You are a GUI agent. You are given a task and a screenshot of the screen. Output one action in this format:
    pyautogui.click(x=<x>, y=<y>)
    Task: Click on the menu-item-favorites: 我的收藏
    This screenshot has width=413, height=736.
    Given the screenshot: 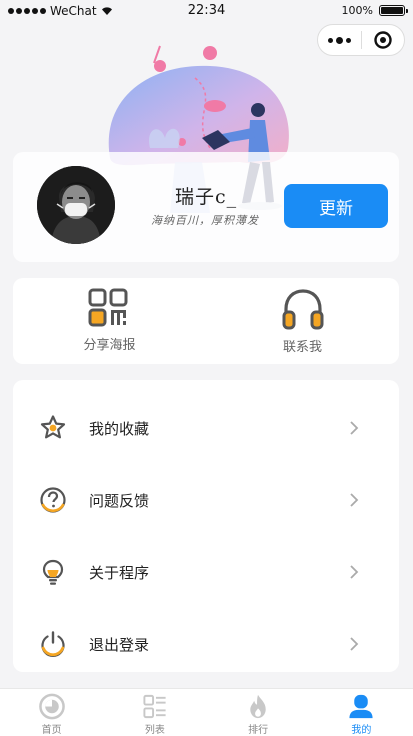 What is the action you would take?
    pyautogui.click(x=206, y=428)
    